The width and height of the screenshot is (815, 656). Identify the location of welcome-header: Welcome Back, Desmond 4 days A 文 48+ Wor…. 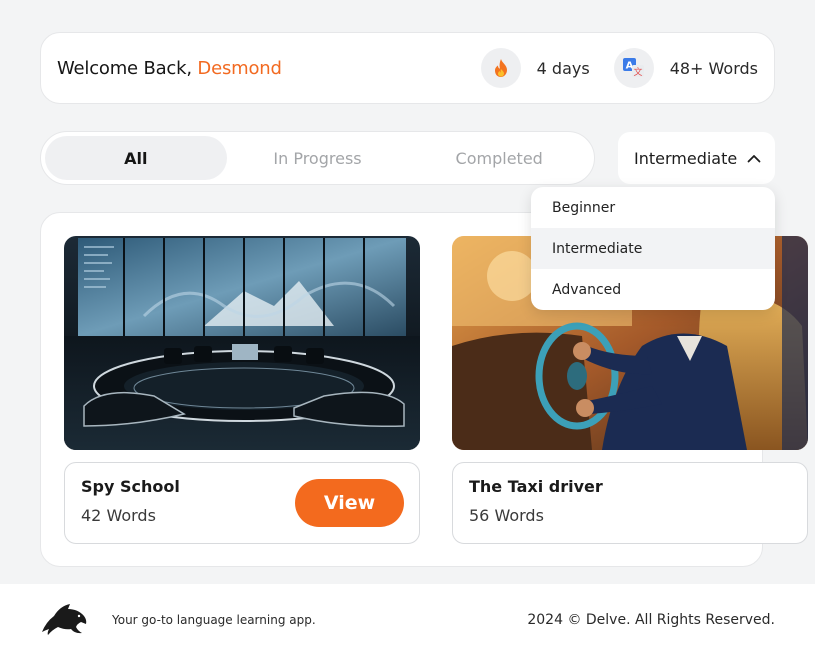
(407, 68).